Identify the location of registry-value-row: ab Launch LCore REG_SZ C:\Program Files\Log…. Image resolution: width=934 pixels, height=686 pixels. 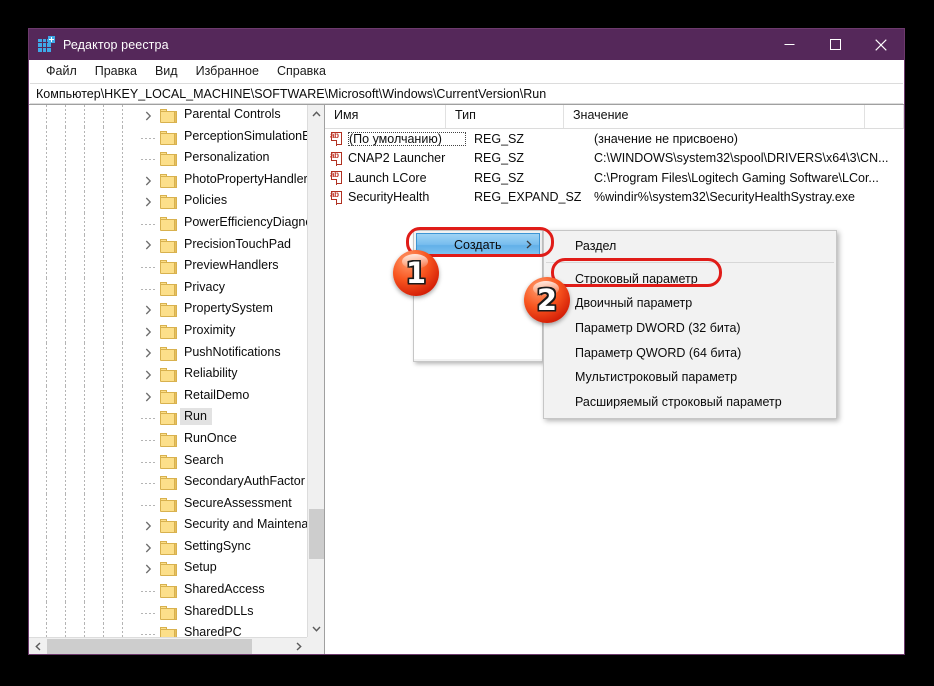
(614, 178).